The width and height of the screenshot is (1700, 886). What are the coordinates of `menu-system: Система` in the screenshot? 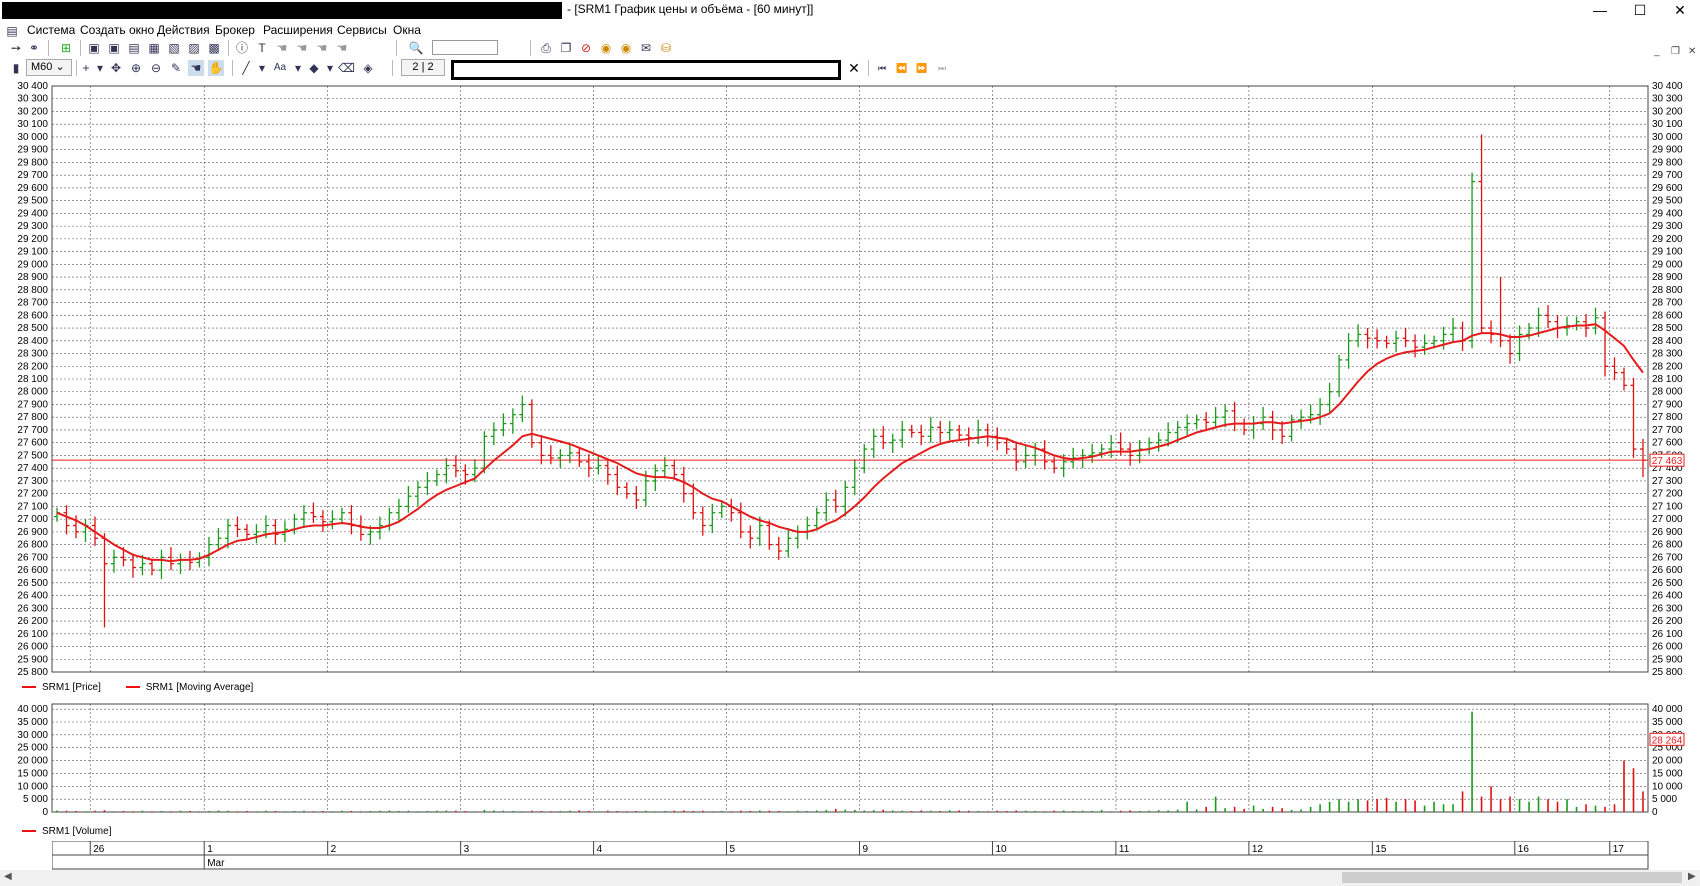 It's located at (51, 30).